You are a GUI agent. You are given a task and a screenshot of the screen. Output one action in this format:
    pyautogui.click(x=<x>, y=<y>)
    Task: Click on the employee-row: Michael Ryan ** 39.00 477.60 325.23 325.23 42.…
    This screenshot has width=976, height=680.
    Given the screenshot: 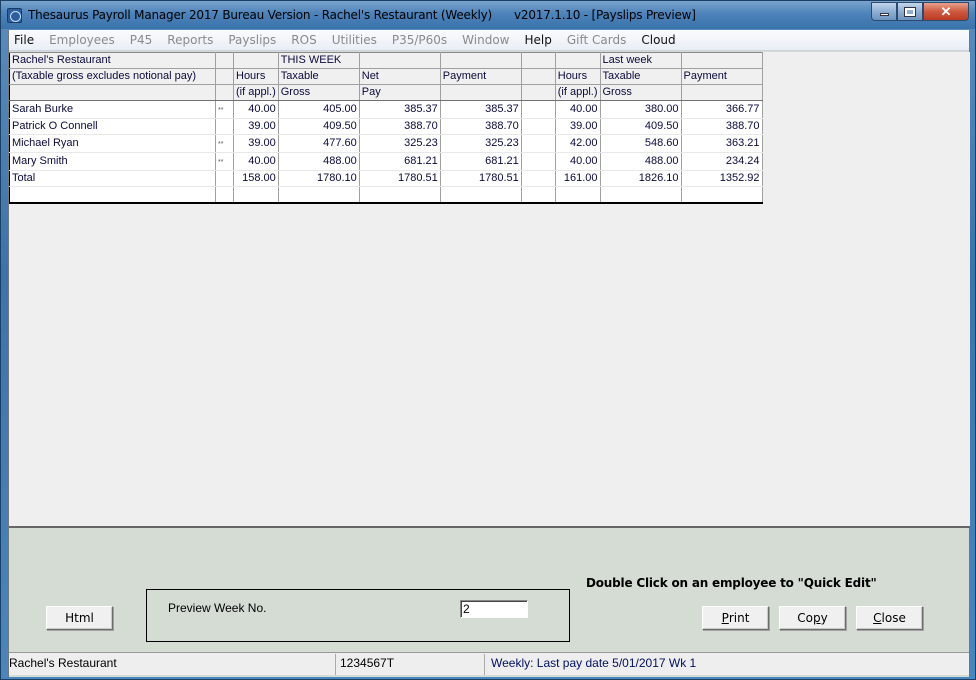 What is the action you would take?
    pyautogui.click(x=386, y=143)
    